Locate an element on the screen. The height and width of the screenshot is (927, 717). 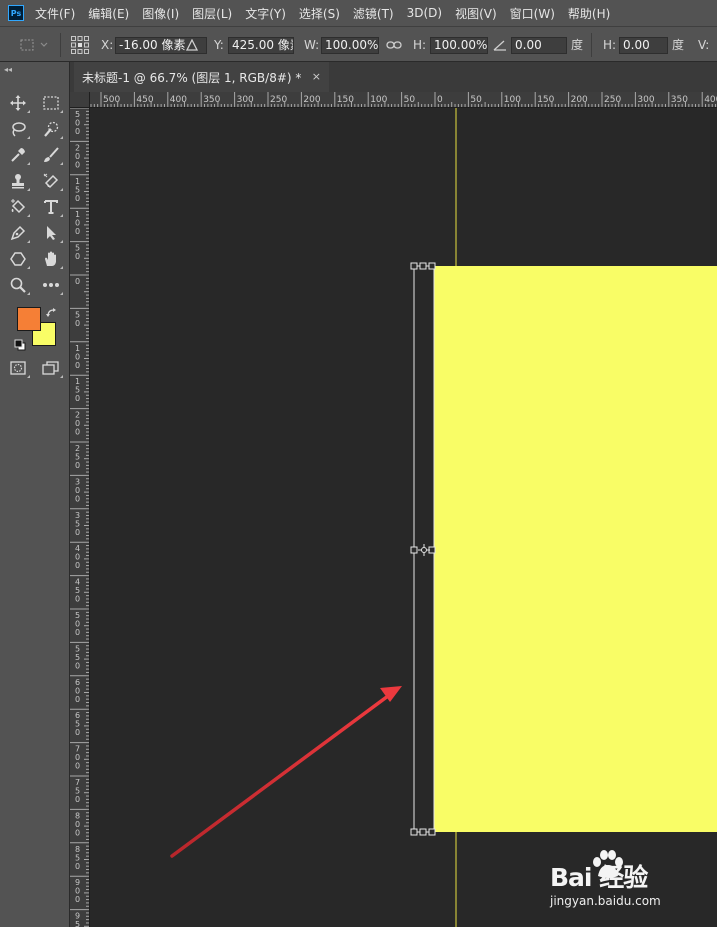
more-icon is located at coordinates (51, 285).